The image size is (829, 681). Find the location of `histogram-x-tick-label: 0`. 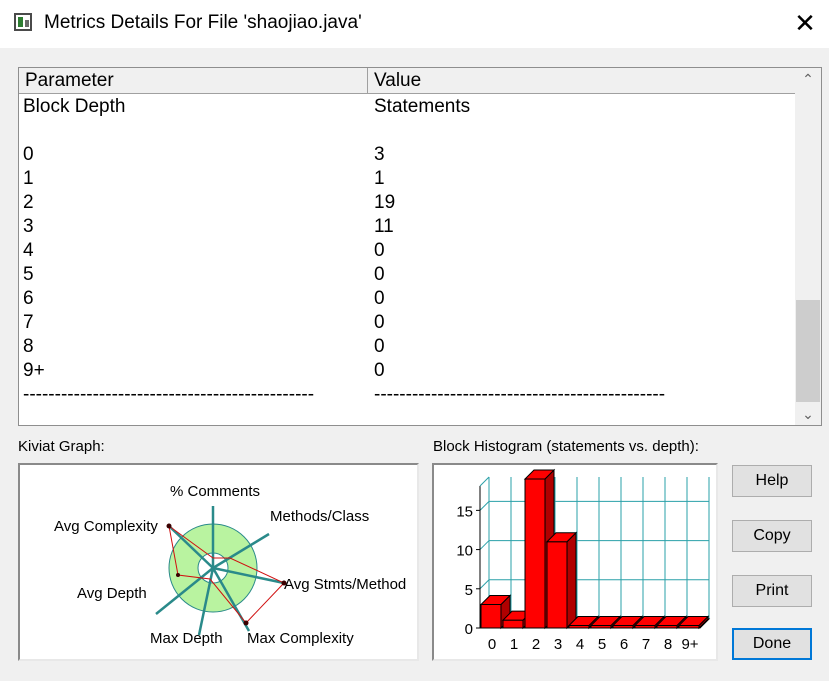

histogram-x-tick-label: 0 is located at coordinates (492, 644).